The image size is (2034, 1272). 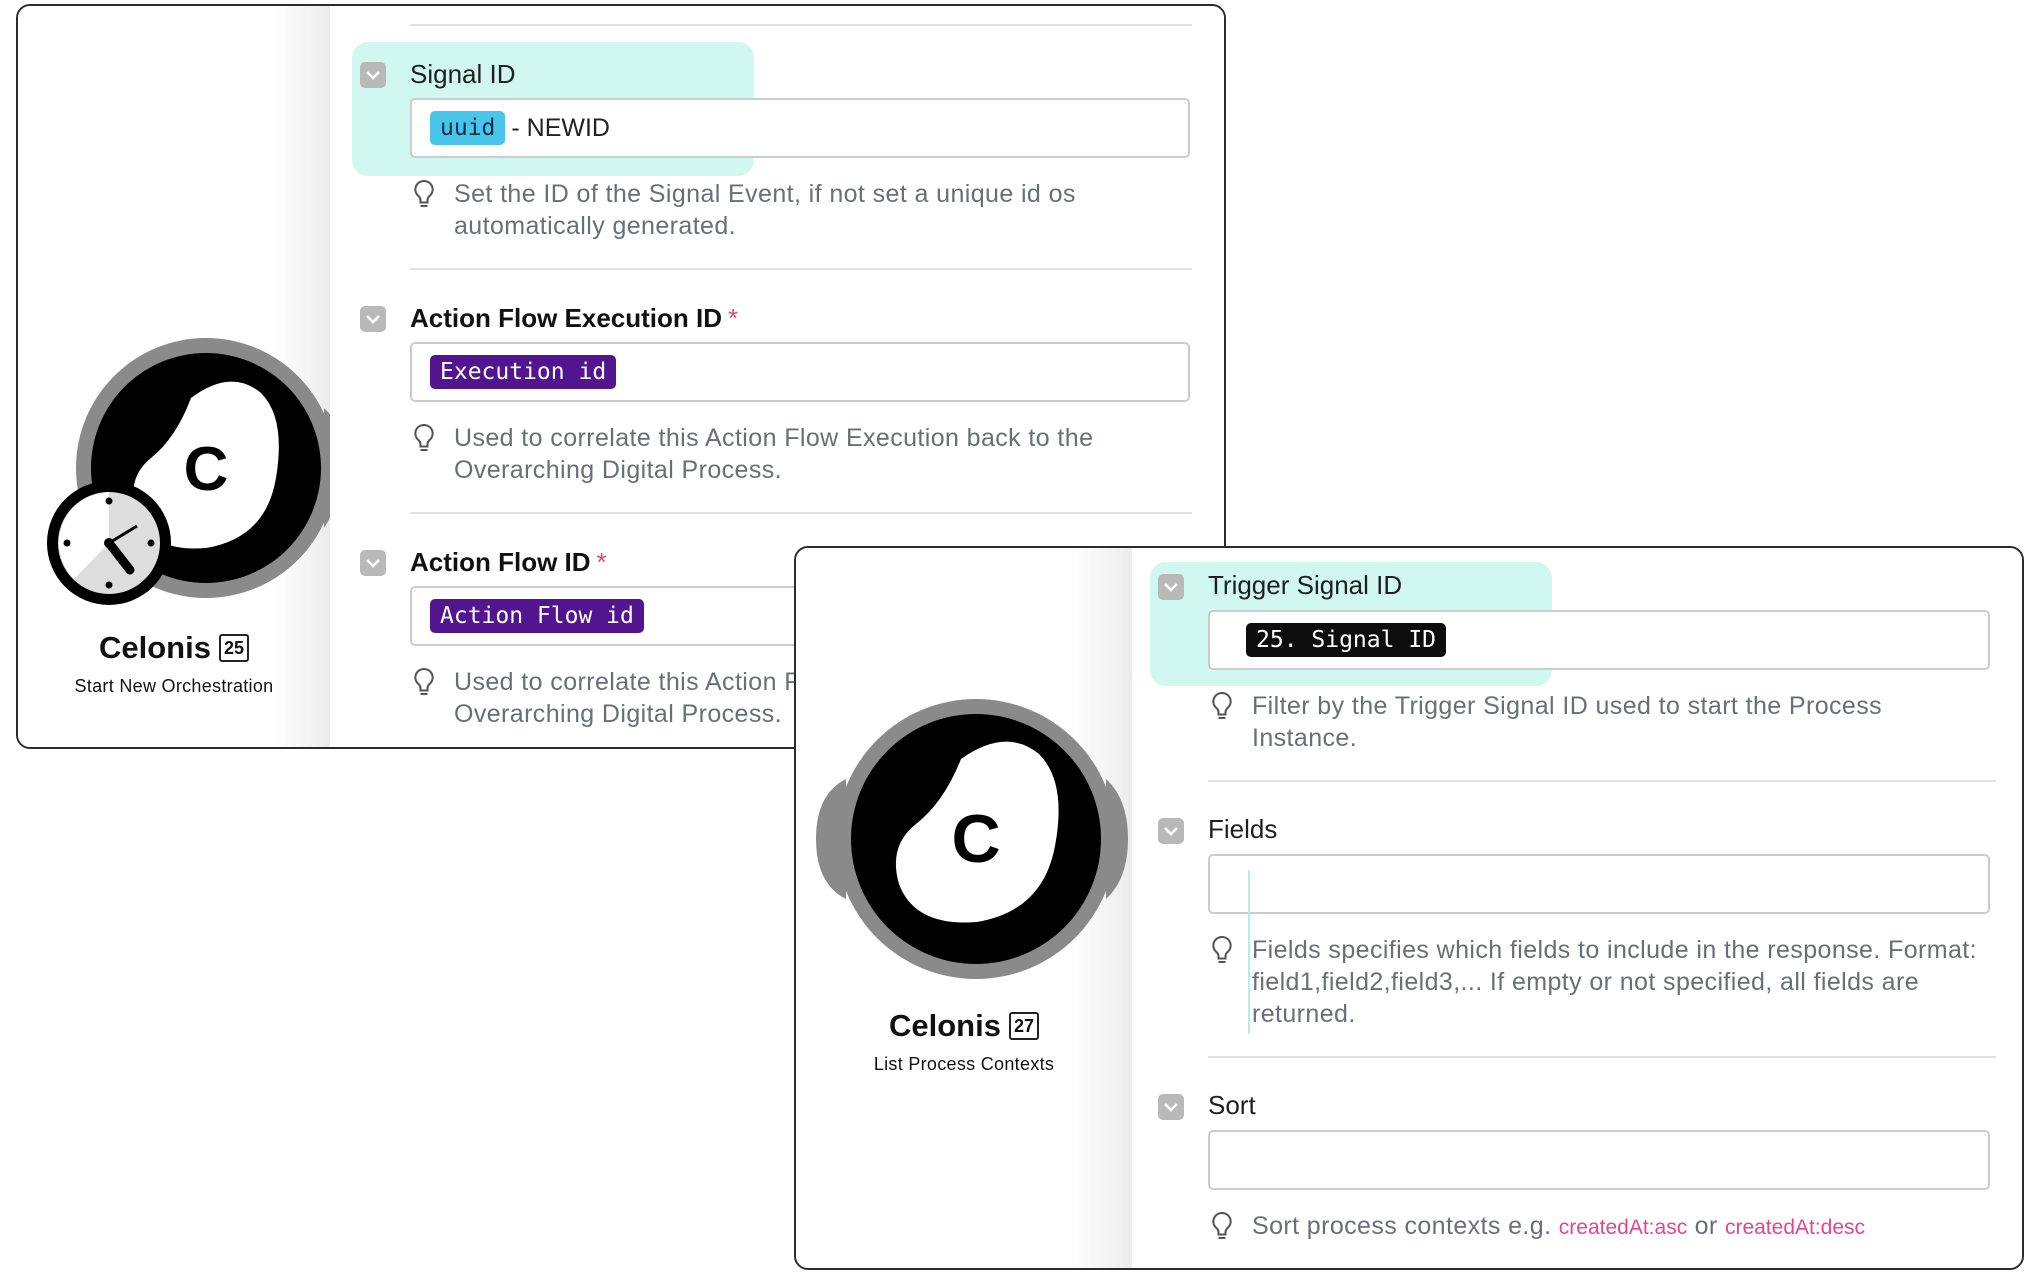 I want to click on label-text: Action Flow Execution ID, so click(x=566, y=318).